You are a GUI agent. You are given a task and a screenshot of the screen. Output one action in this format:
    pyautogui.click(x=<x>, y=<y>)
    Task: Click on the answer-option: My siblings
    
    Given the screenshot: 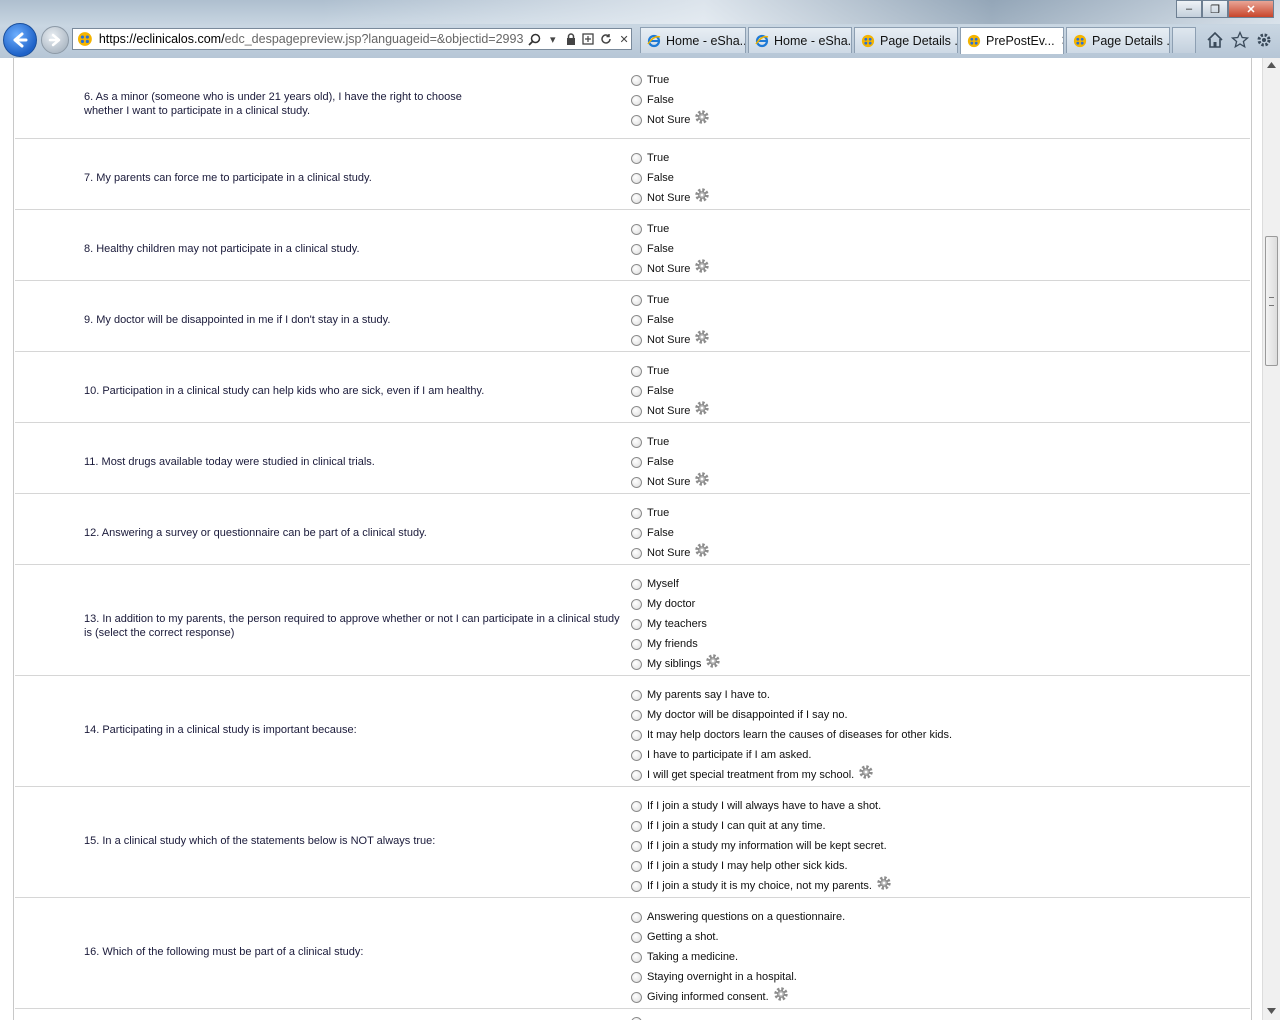 What is the action you would take?
    pyautogui.click(x=676, y=664)
    